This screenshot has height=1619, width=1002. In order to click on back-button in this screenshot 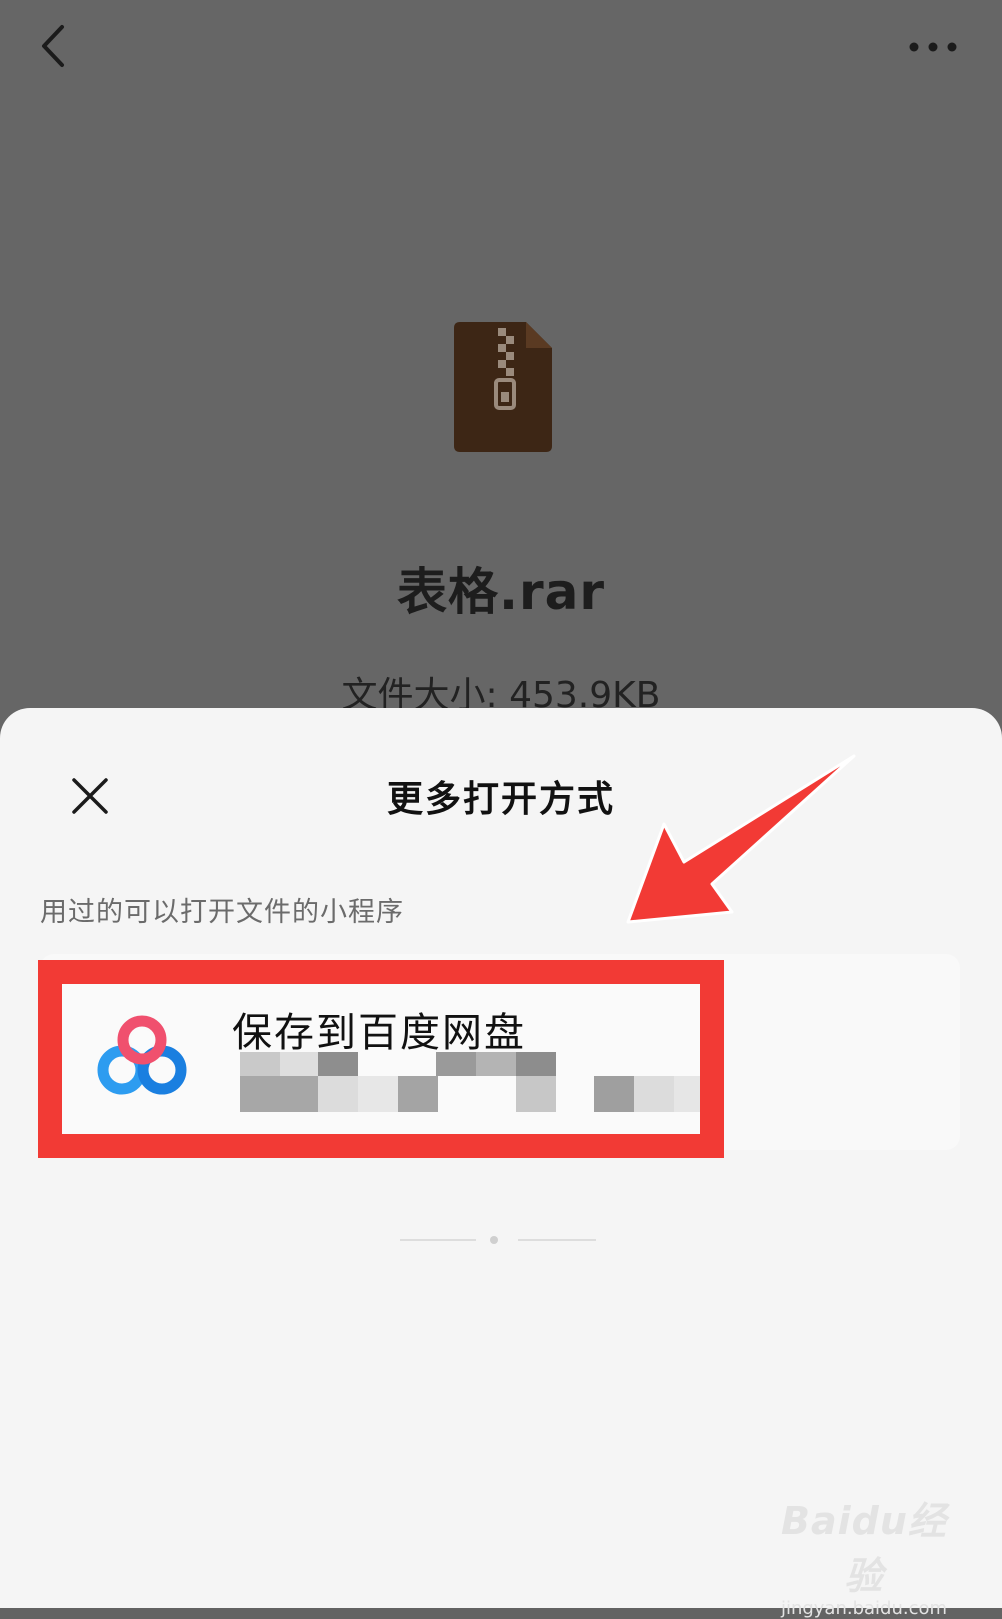, I will do `click(54, 46)`.